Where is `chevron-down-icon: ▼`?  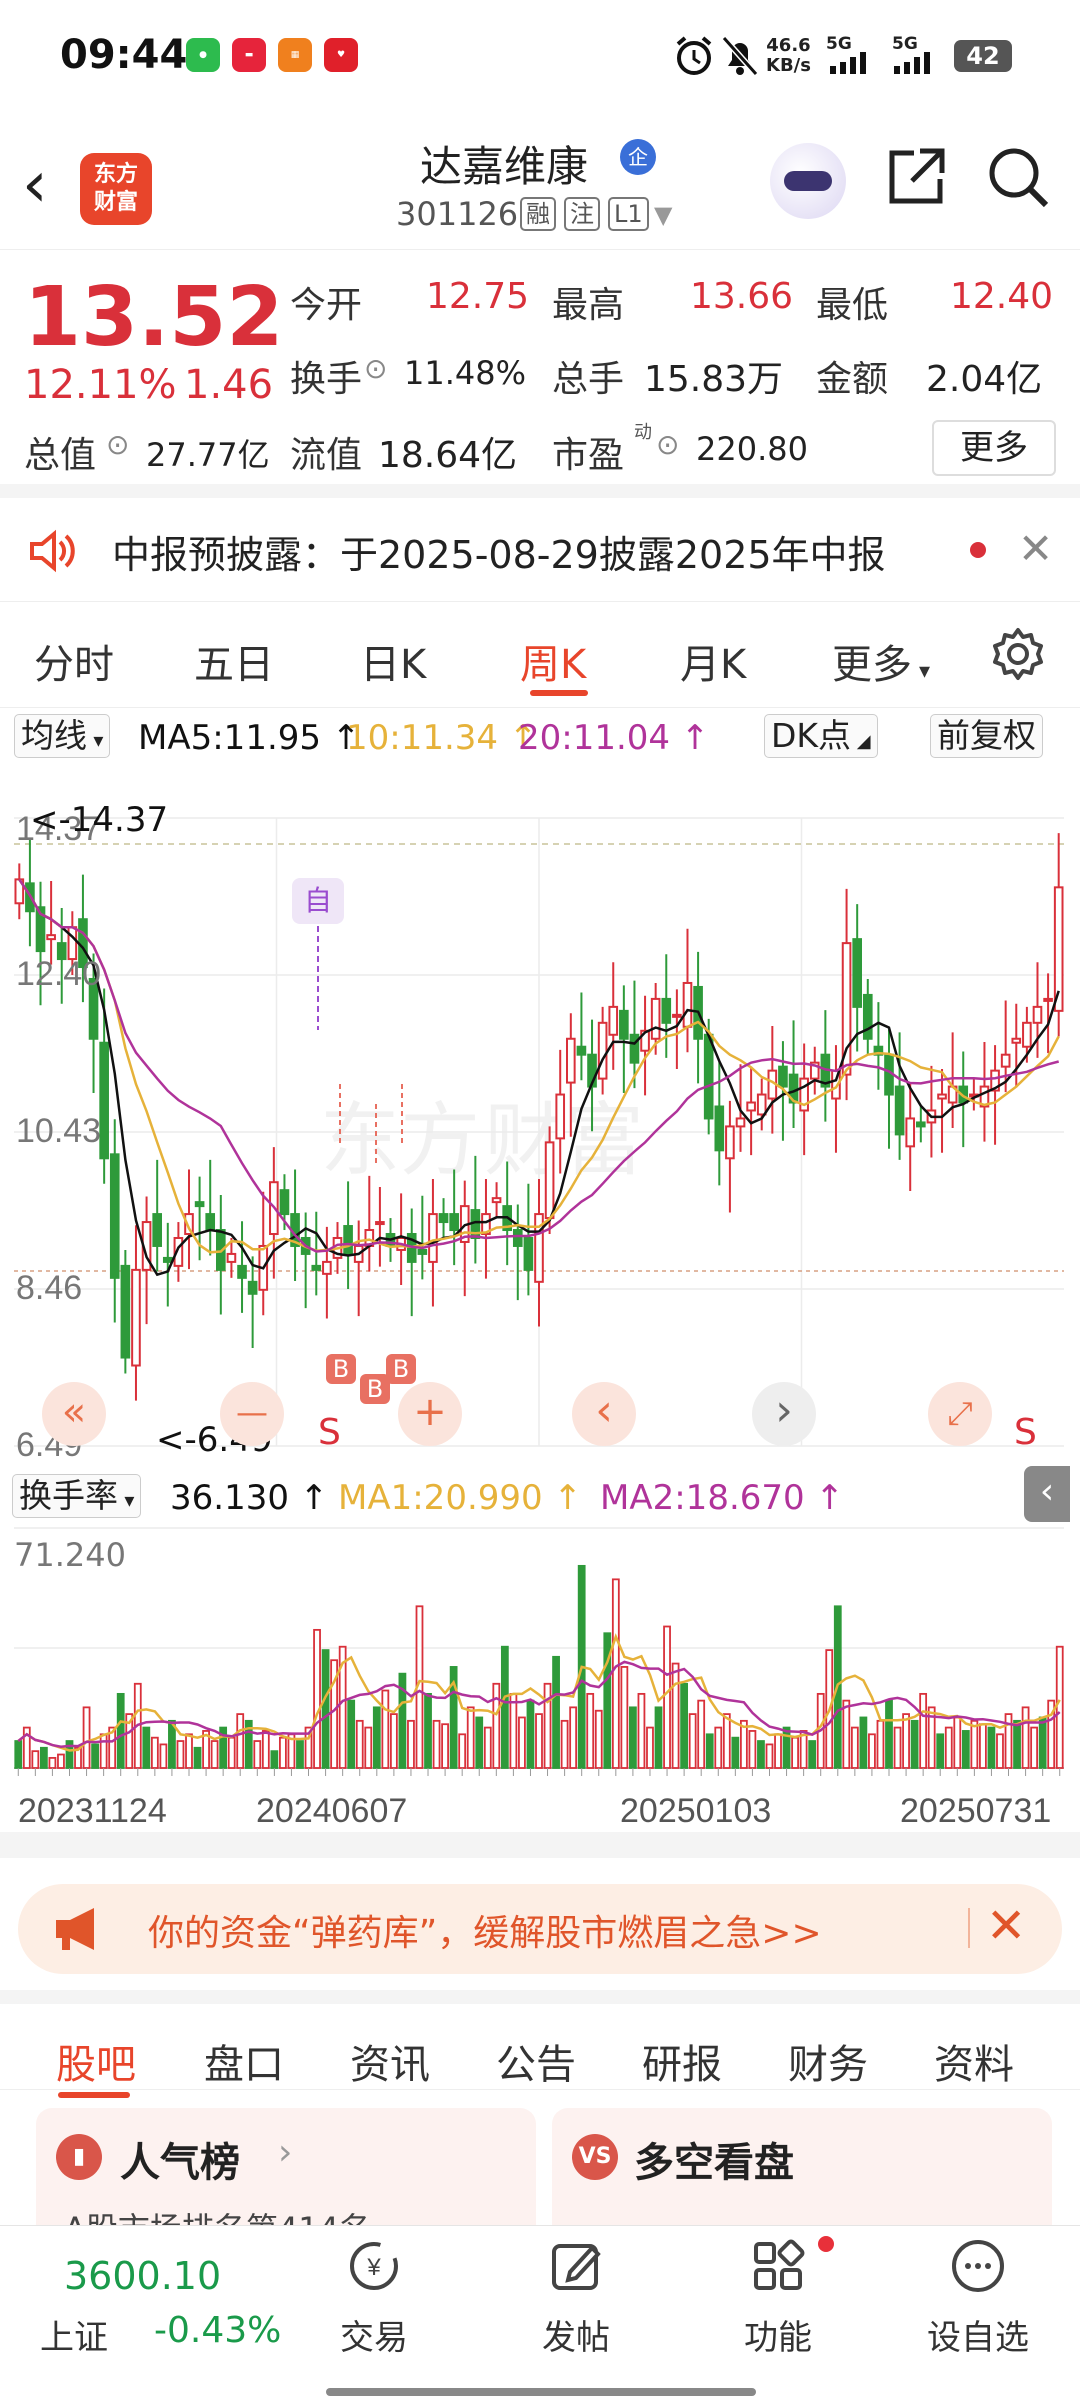 chevron-down-icon: ▼ is located at coordinates (663, 215).